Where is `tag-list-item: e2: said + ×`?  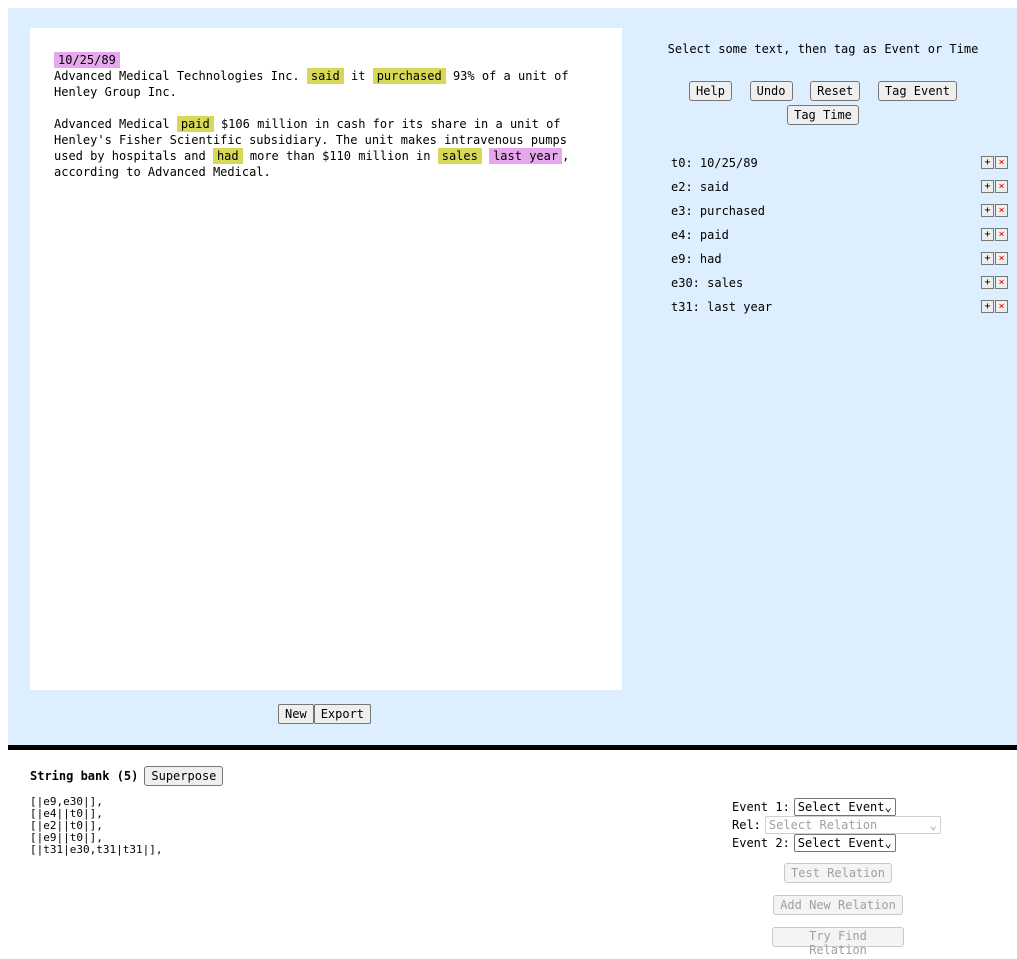 tag-list-item: e2: said + × is located at coordinates (823, 192).